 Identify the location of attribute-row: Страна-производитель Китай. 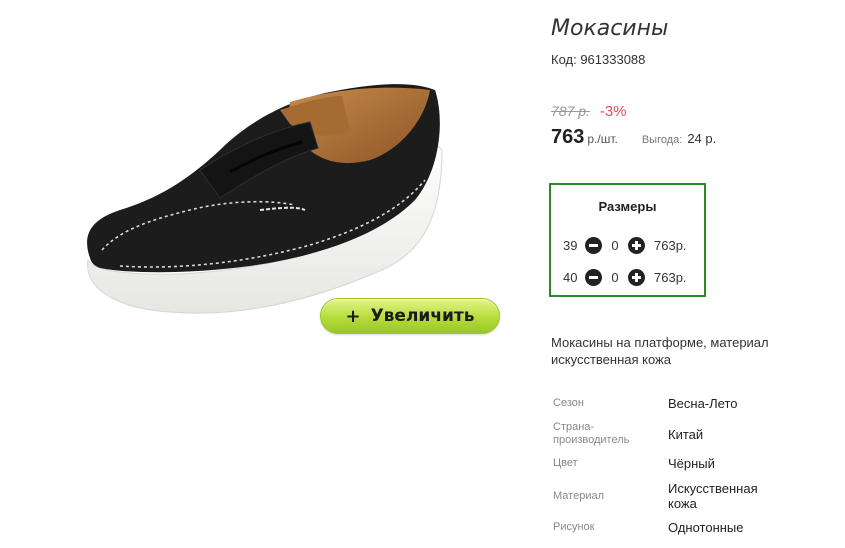
(628, 434).